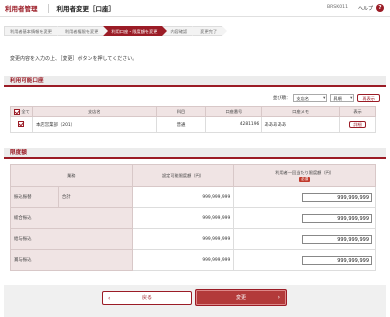 The image size is (390, 317). I want to click on col-account-number: 口座番号, so click(234, 111).